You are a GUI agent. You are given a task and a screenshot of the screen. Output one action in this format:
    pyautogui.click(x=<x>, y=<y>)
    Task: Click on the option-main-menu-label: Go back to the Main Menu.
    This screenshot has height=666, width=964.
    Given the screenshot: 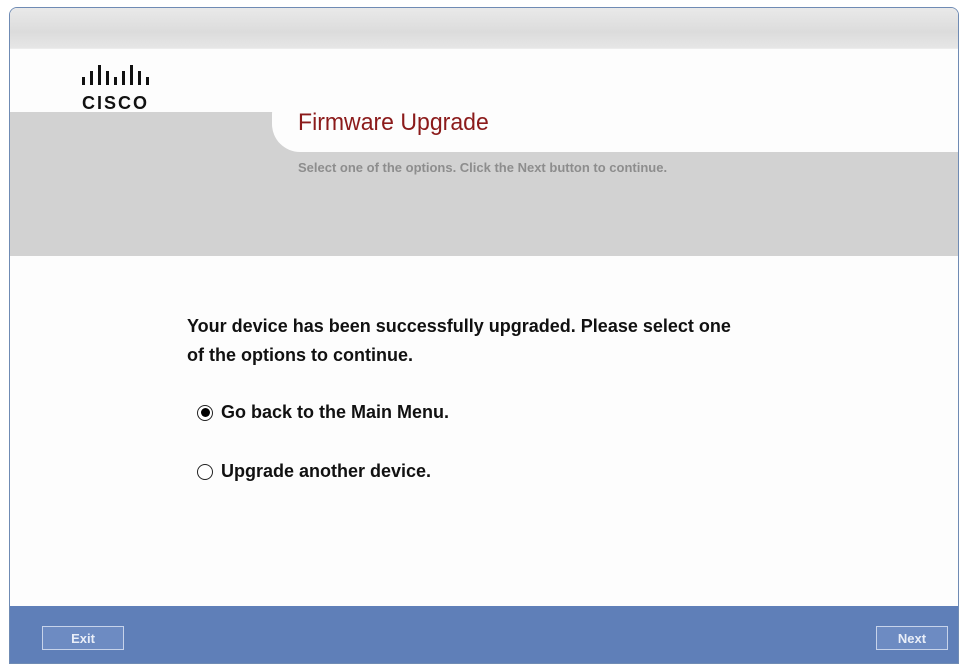 What is the action you would take?
    pyautogui.click(x=335, y=412)
    